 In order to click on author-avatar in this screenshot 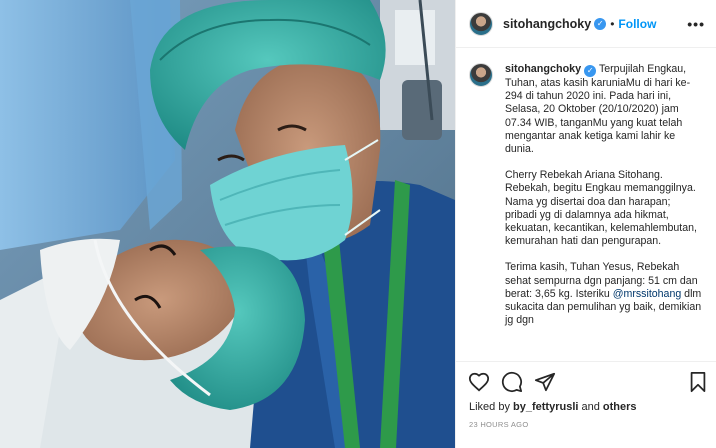, I will do `click(481, 23)`.